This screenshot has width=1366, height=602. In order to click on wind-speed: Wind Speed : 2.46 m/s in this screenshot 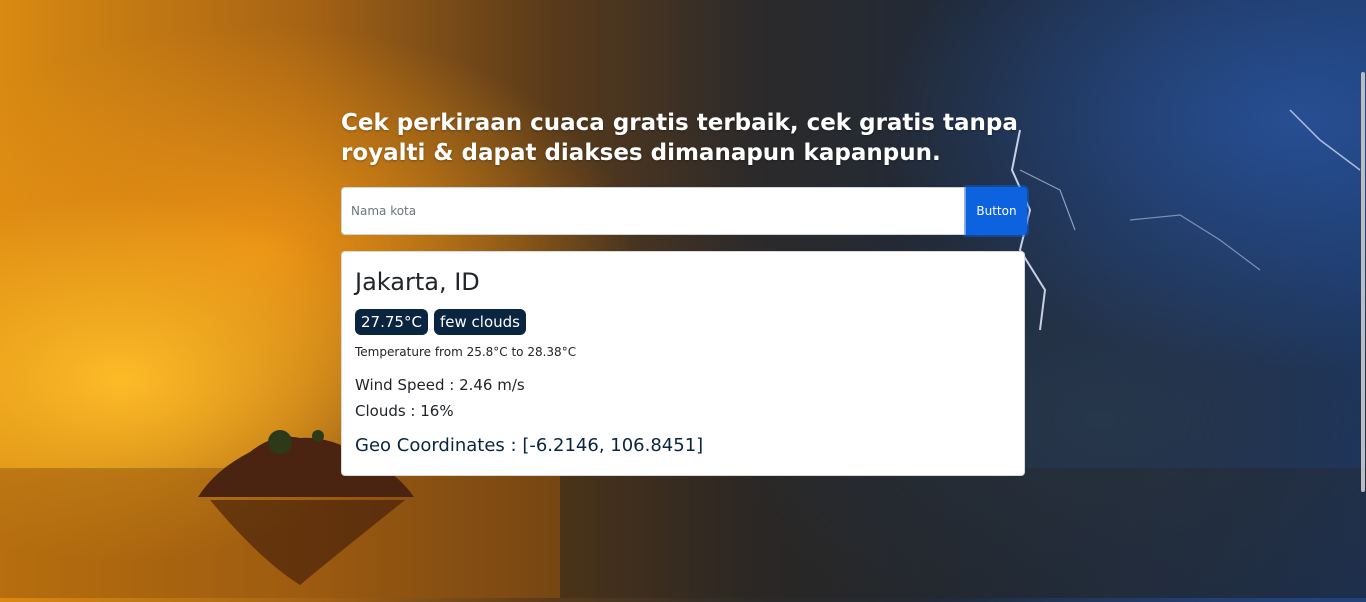, I will do `click(440, 385)`.